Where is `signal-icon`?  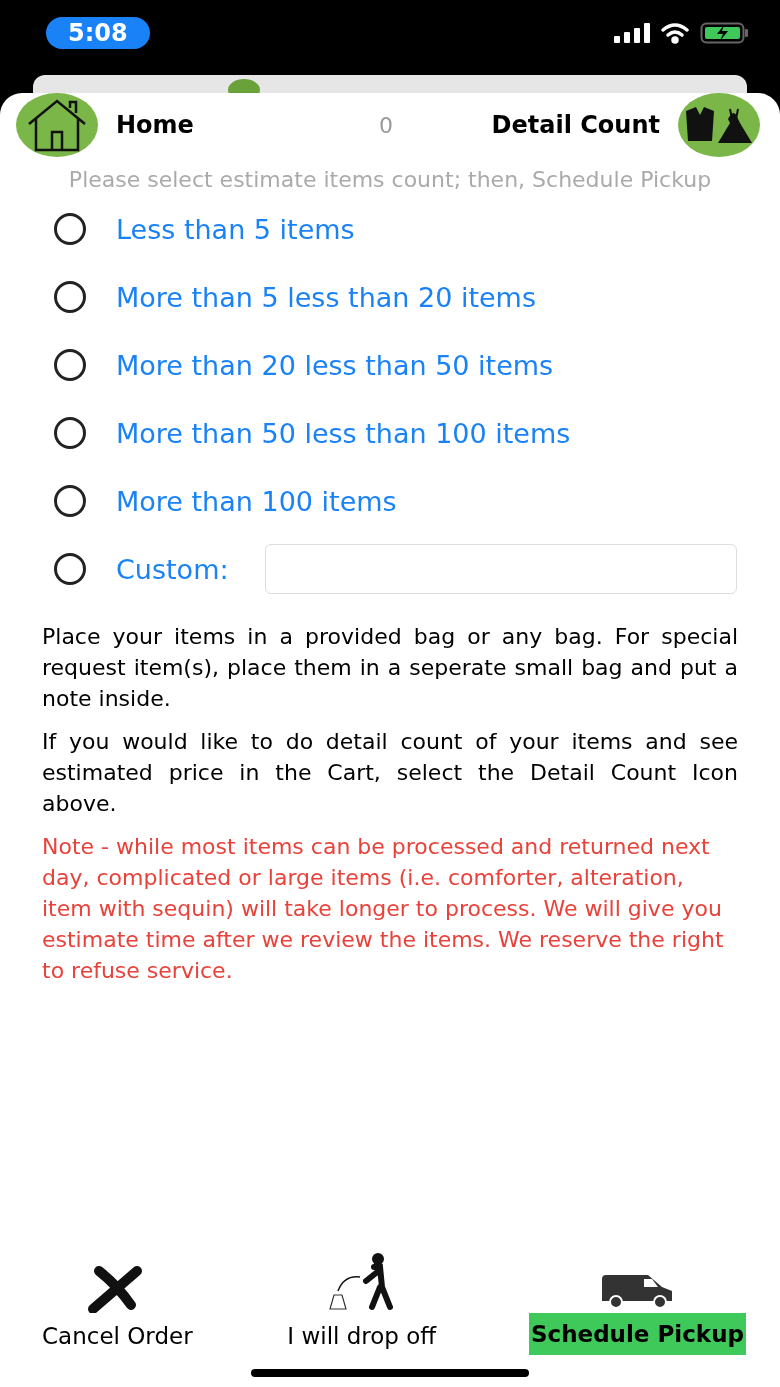
signal-icon is located at coordinates (632, 32).